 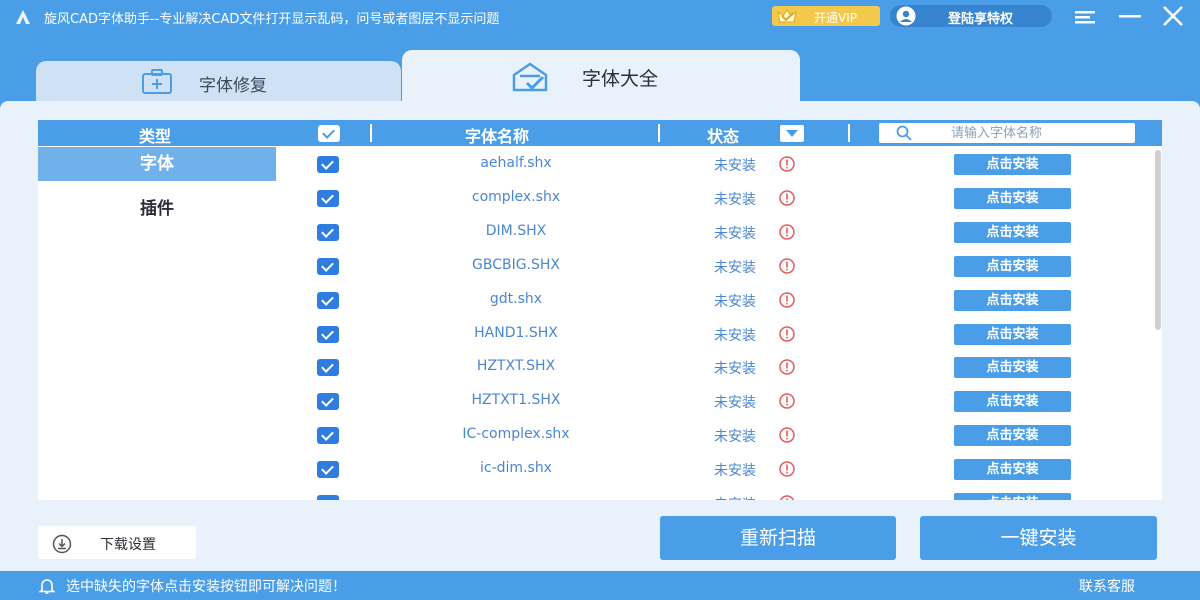 I want to click on font-name: complex.shx, so click(x=516, y=196).